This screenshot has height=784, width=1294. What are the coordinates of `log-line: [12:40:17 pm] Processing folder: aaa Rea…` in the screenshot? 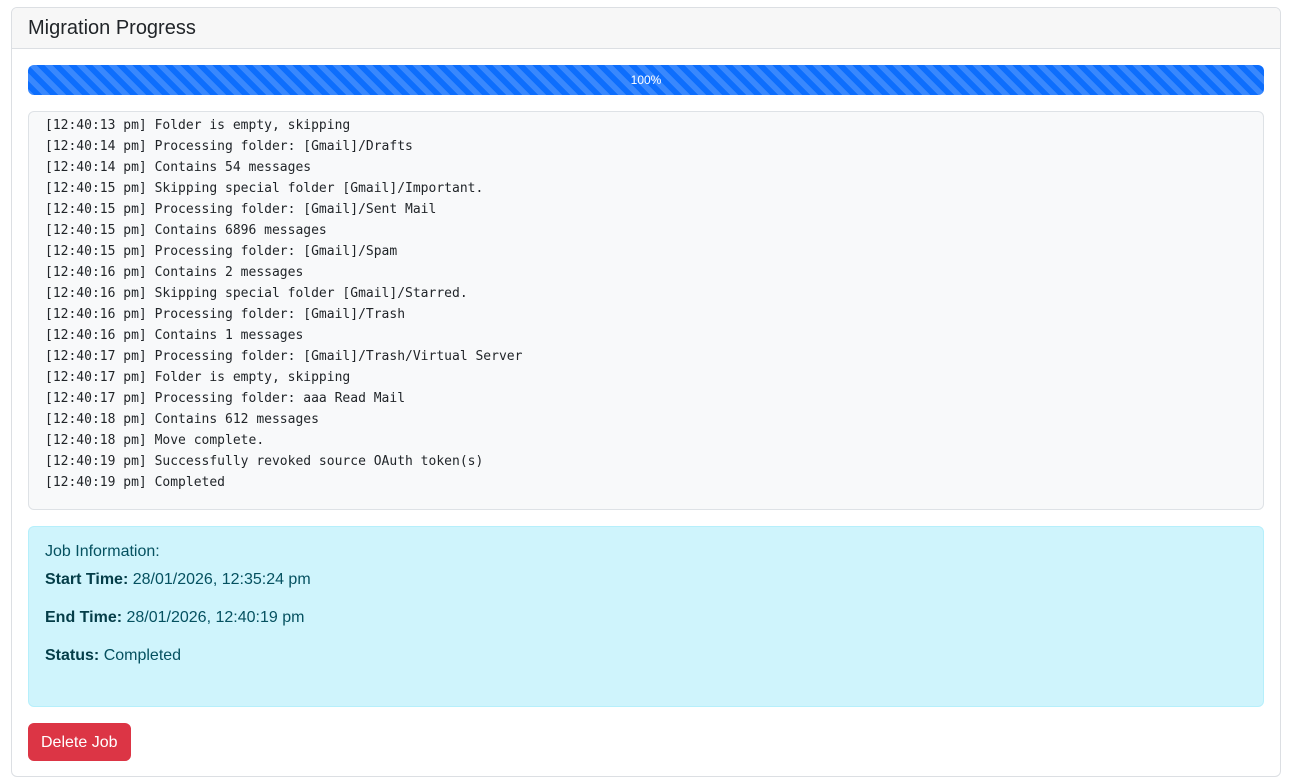 It's located at (225, 398).